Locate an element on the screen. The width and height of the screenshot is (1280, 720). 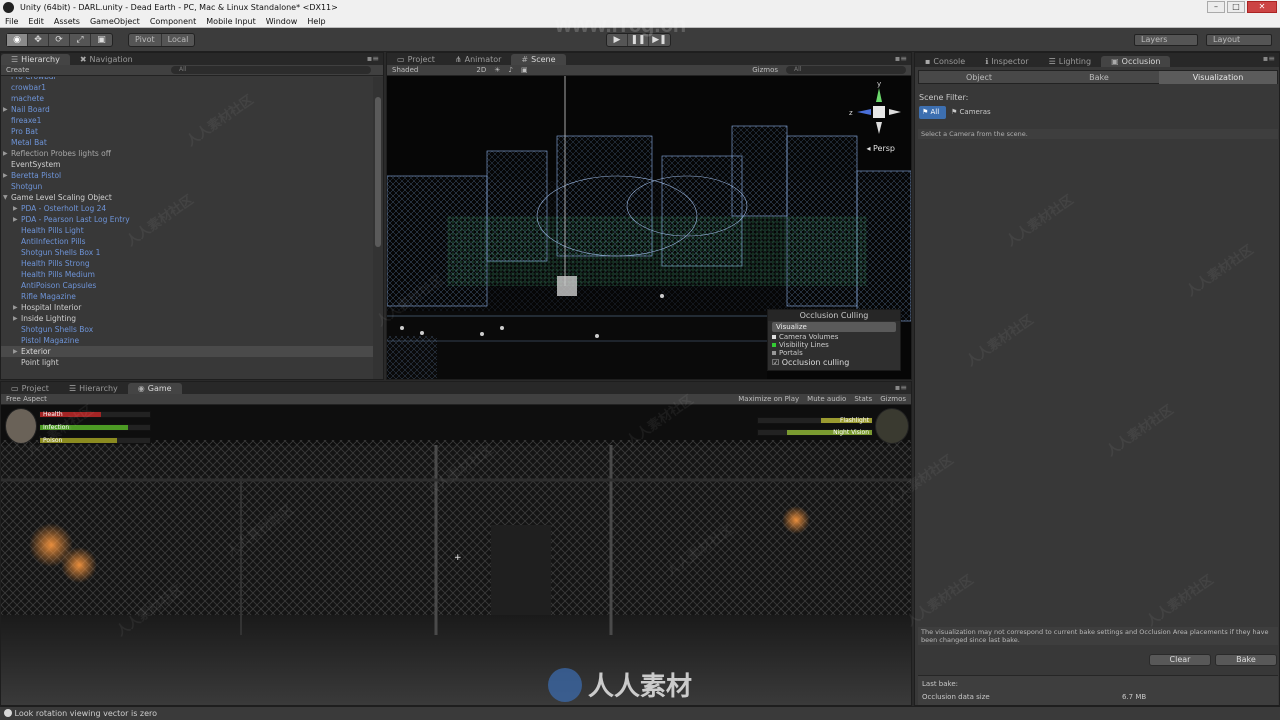
rect-tool-icon: ▣ is located at coordinates (101, 40).